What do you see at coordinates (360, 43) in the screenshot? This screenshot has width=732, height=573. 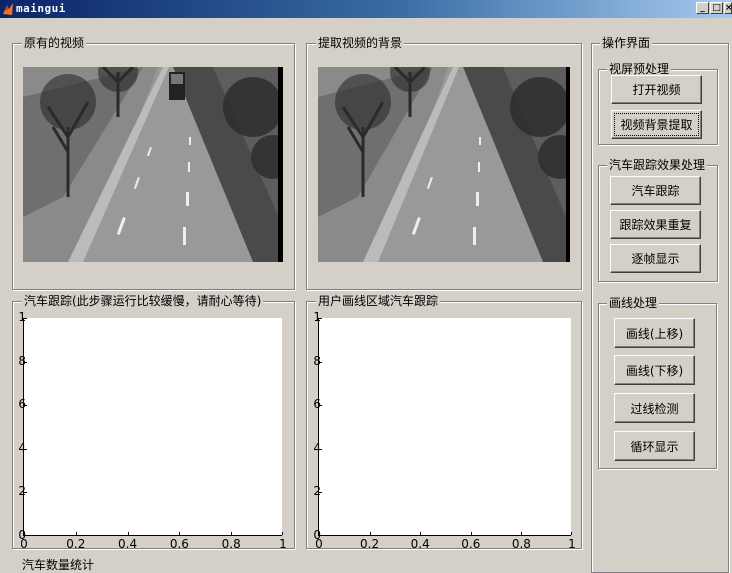 I see `background-video-title: 提取视频的背景` at bounding box center [360, 43].